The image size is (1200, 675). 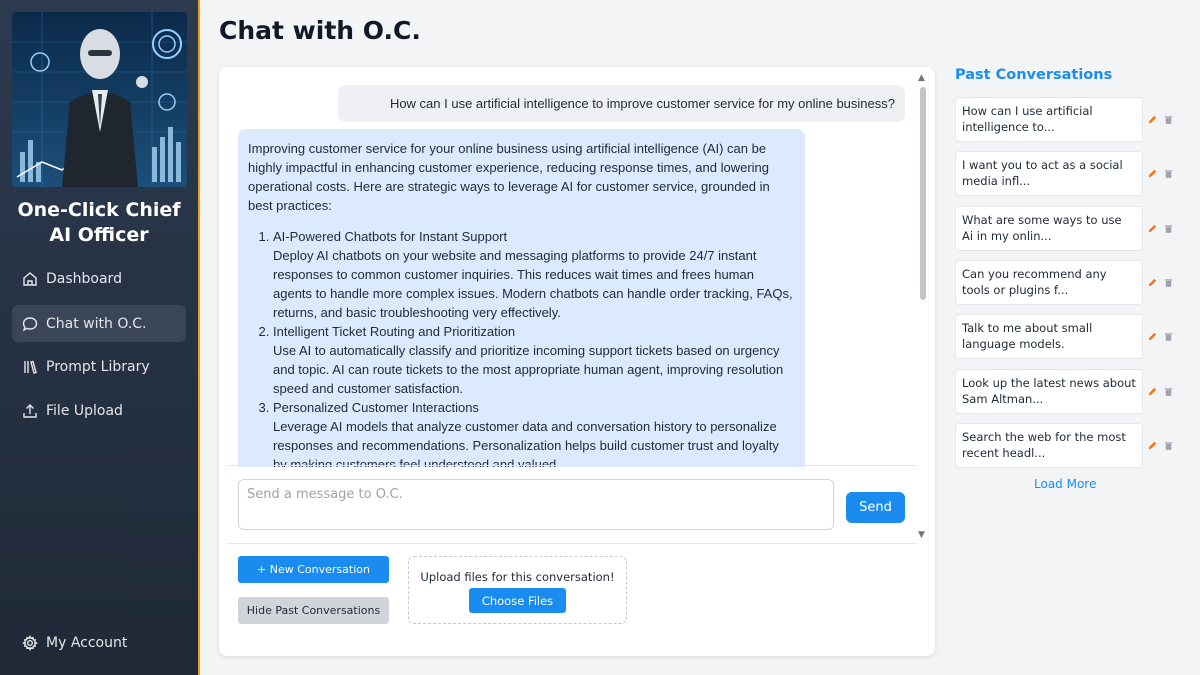 I want to click on chat-bubble-icon, so click(x=30, y=324).